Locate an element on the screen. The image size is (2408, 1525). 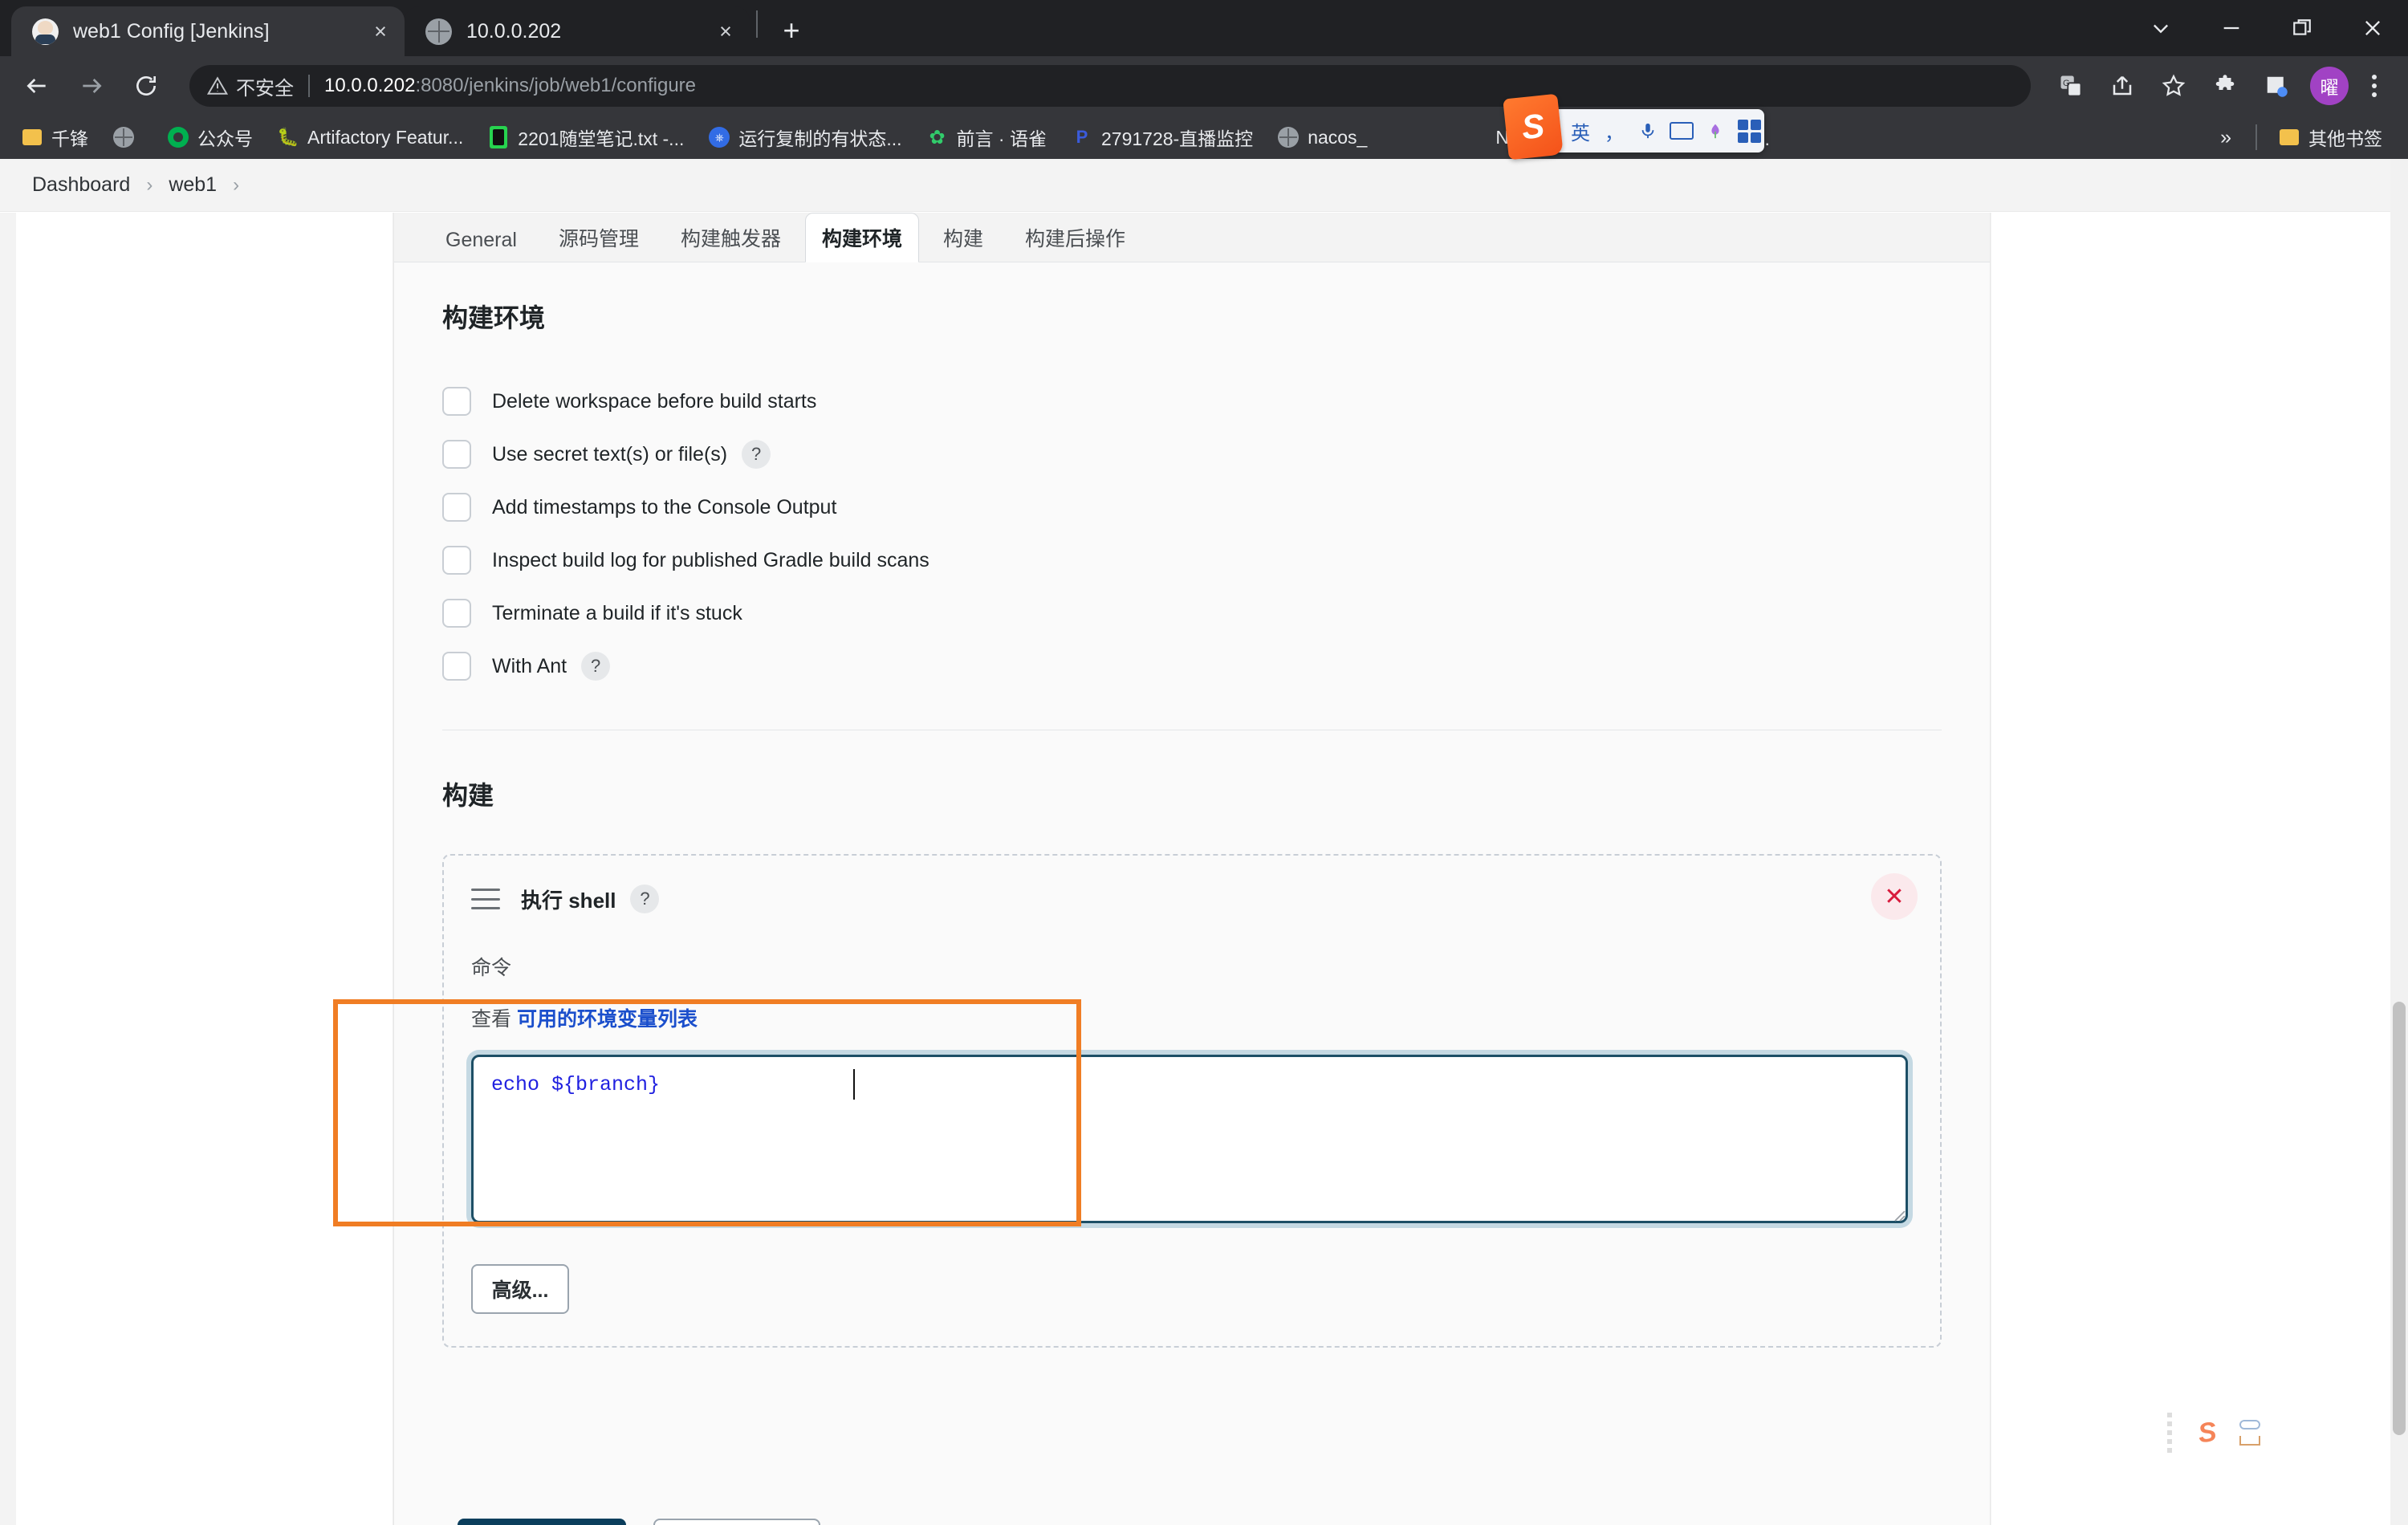
browser-tab-inactive: 10.0.0.202 × is located at coordinates (577, 31).